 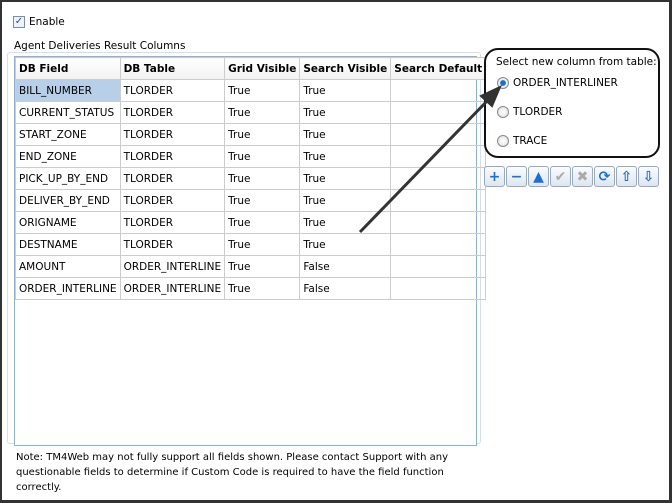 I want to click on move-top-icon: ⇧, so click(x=626, y=176).